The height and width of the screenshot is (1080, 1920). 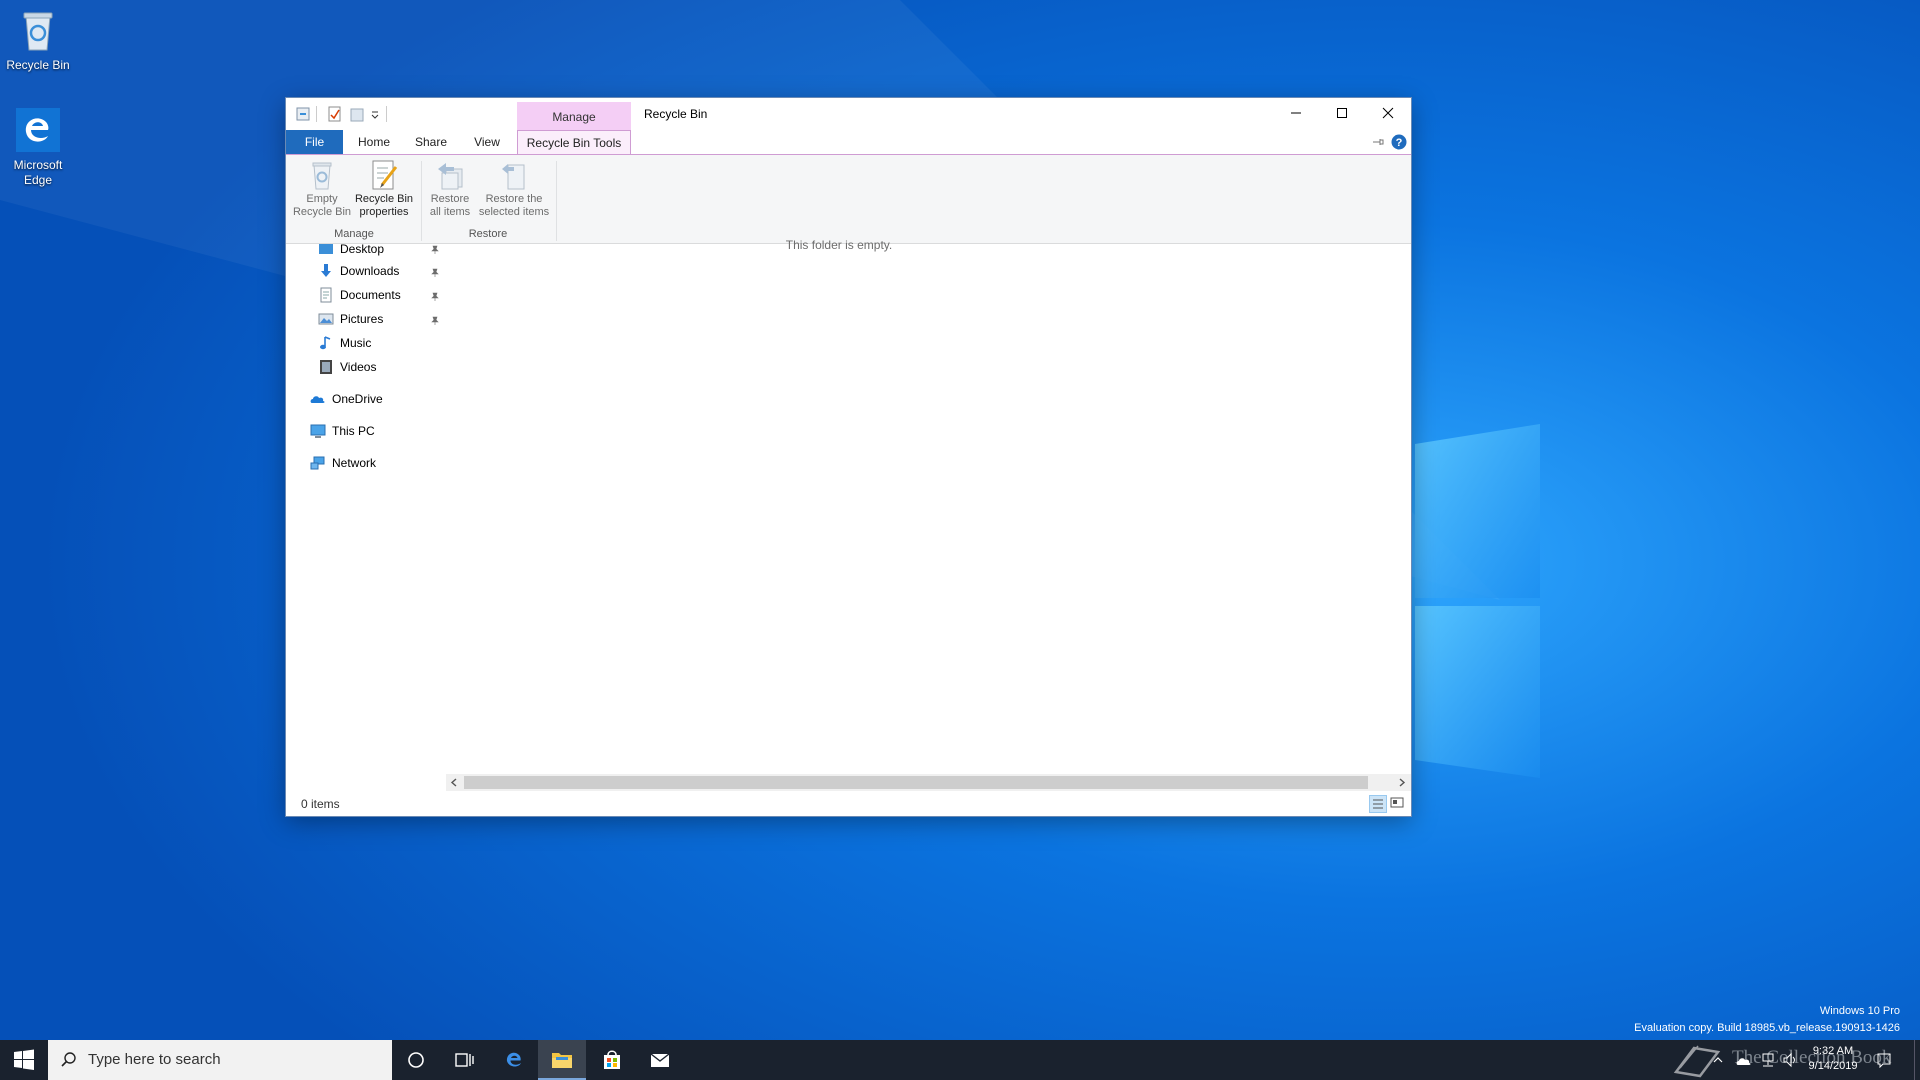 What do you see at coordinates (322, 199) in the screenshot?
I see `button-label: Empty` at bounding box center [322, 199].